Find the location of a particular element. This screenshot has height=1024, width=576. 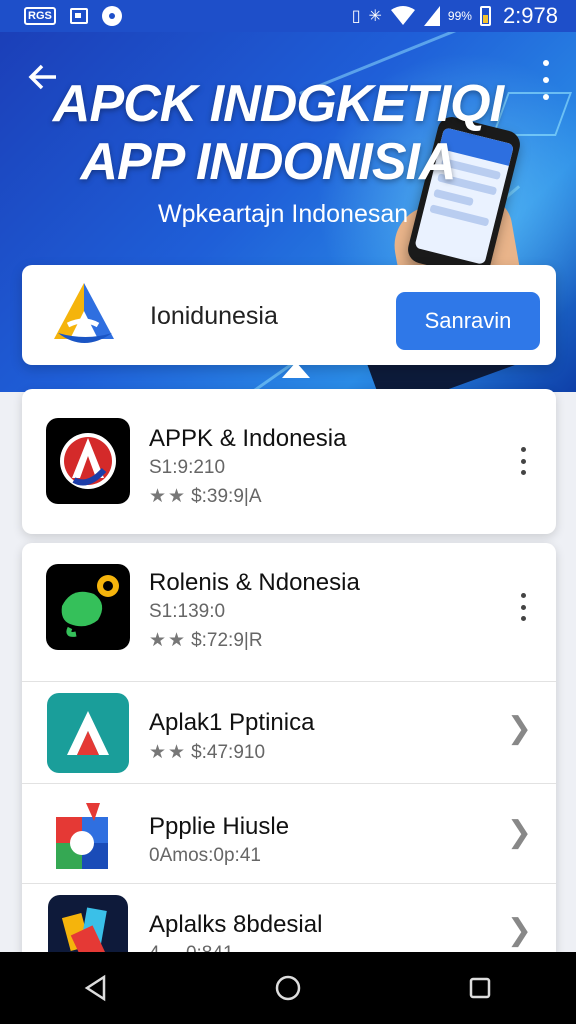

app-title: Rolenis & Ndonesia is located at coordinates (254, 582).